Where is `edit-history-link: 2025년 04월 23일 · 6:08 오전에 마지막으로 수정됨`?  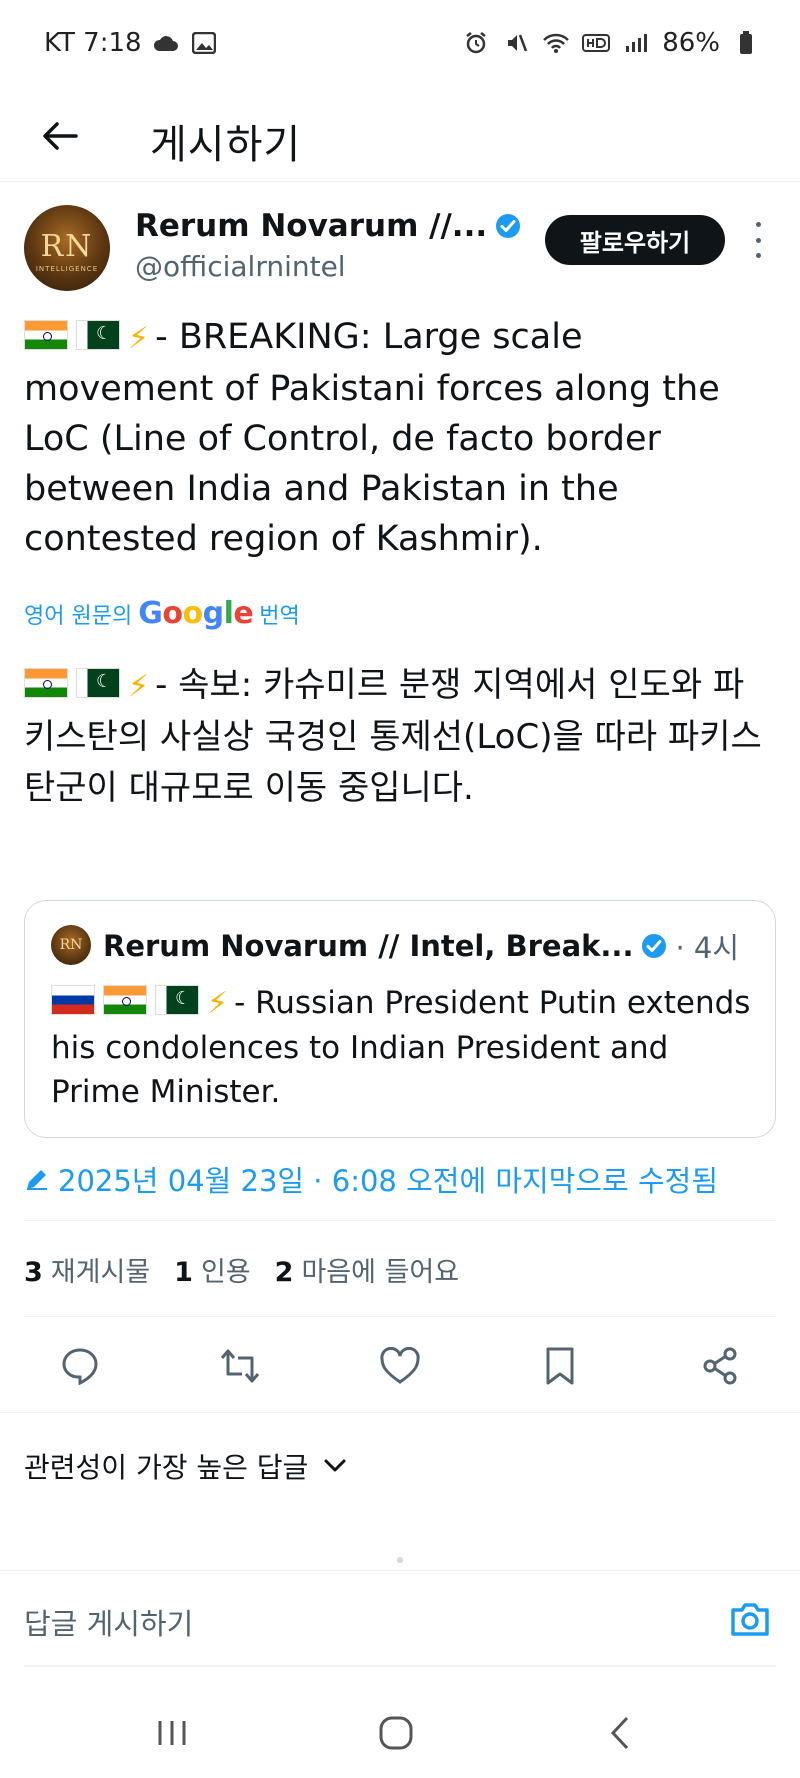
edit-history-link: 2025년 04월 23일 · 6:08 오전에 마지막으로 수정됨 is located at coordinates (371, 1179).